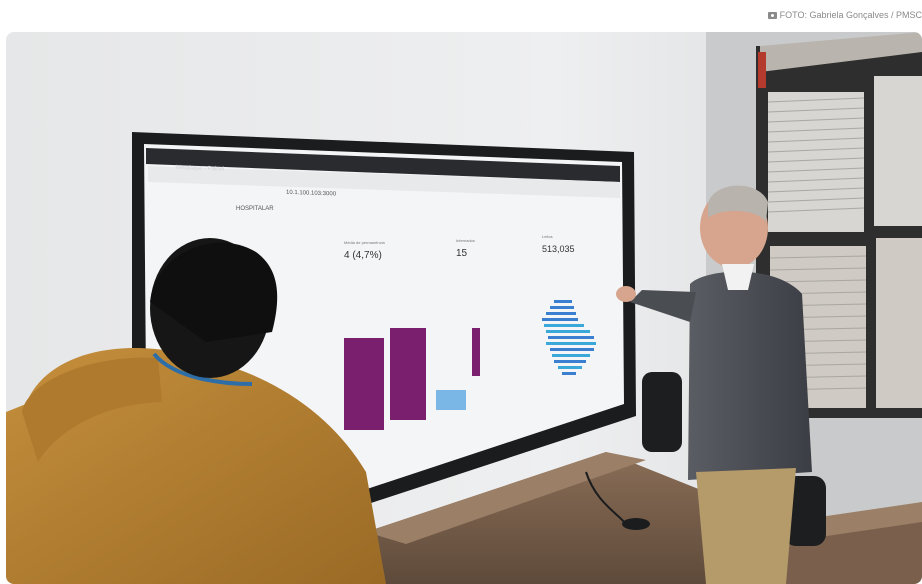  What do you see at coordinates (558, 249) in the screenshot?
I see `kpi-3-value: 513,035` at bounding box center [558, 249].